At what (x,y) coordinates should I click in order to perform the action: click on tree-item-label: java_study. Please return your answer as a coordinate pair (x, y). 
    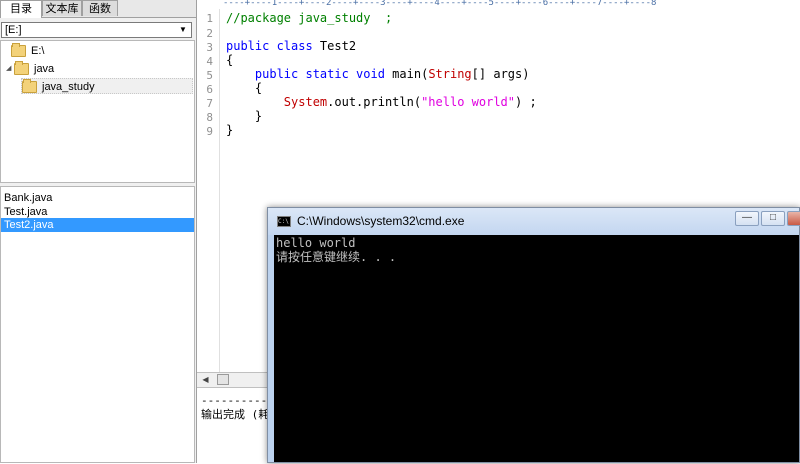
    Looking at the image, I should click on (68, 87).